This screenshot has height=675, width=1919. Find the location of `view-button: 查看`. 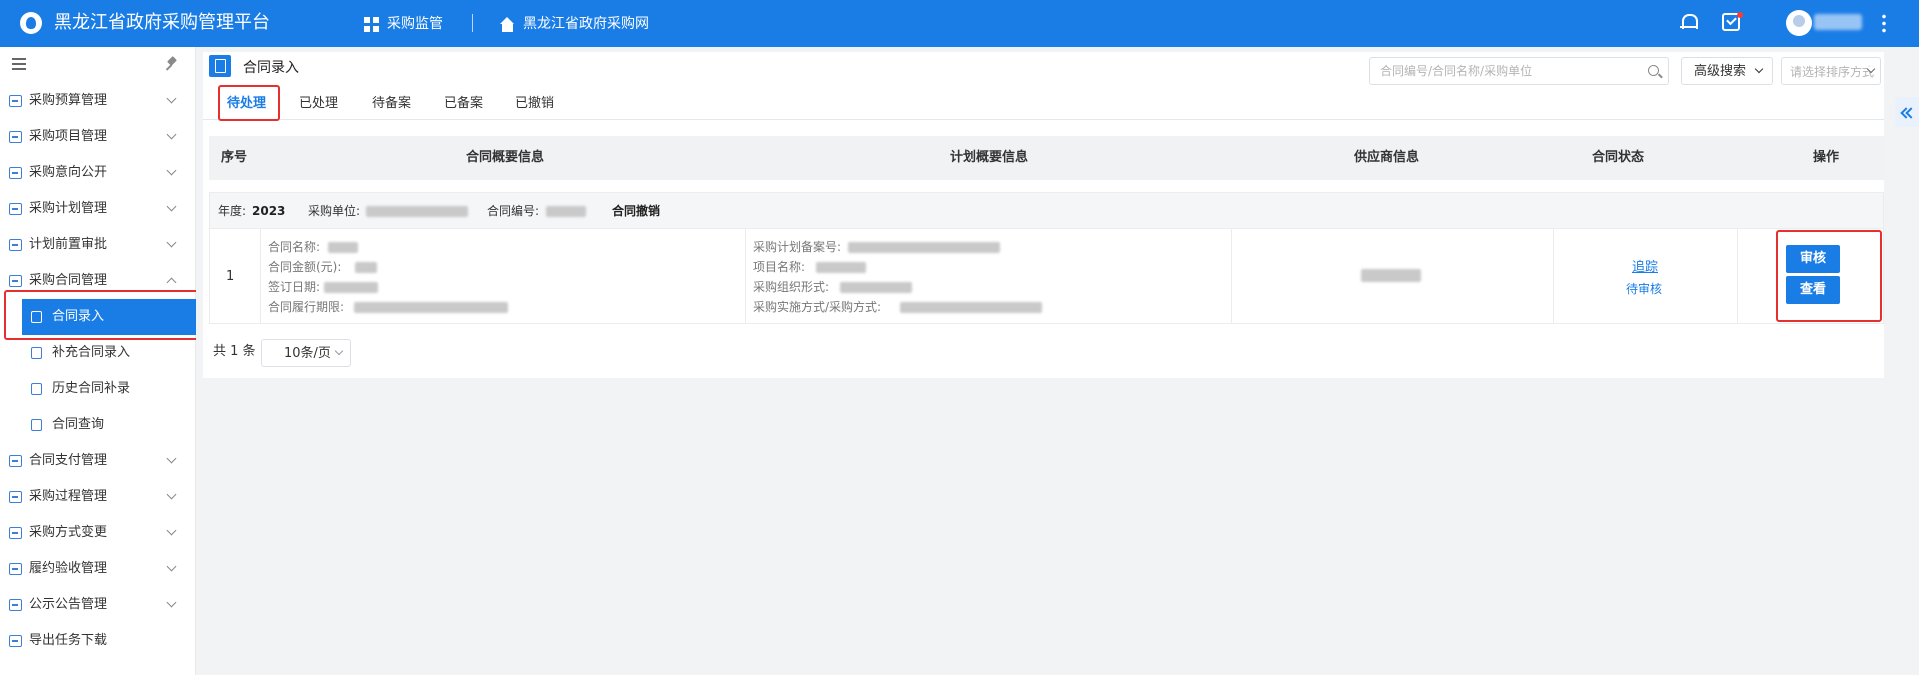

view-button: 查看 is located at coordinates (1813, 290).